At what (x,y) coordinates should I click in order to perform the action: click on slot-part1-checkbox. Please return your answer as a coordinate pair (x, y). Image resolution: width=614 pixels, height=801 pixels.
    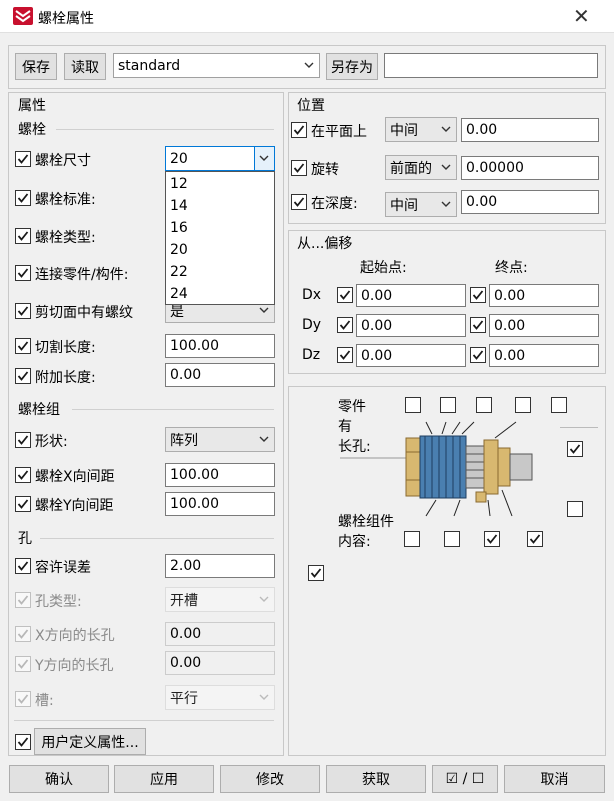
    Looking at the image, I should click on (413, 405).